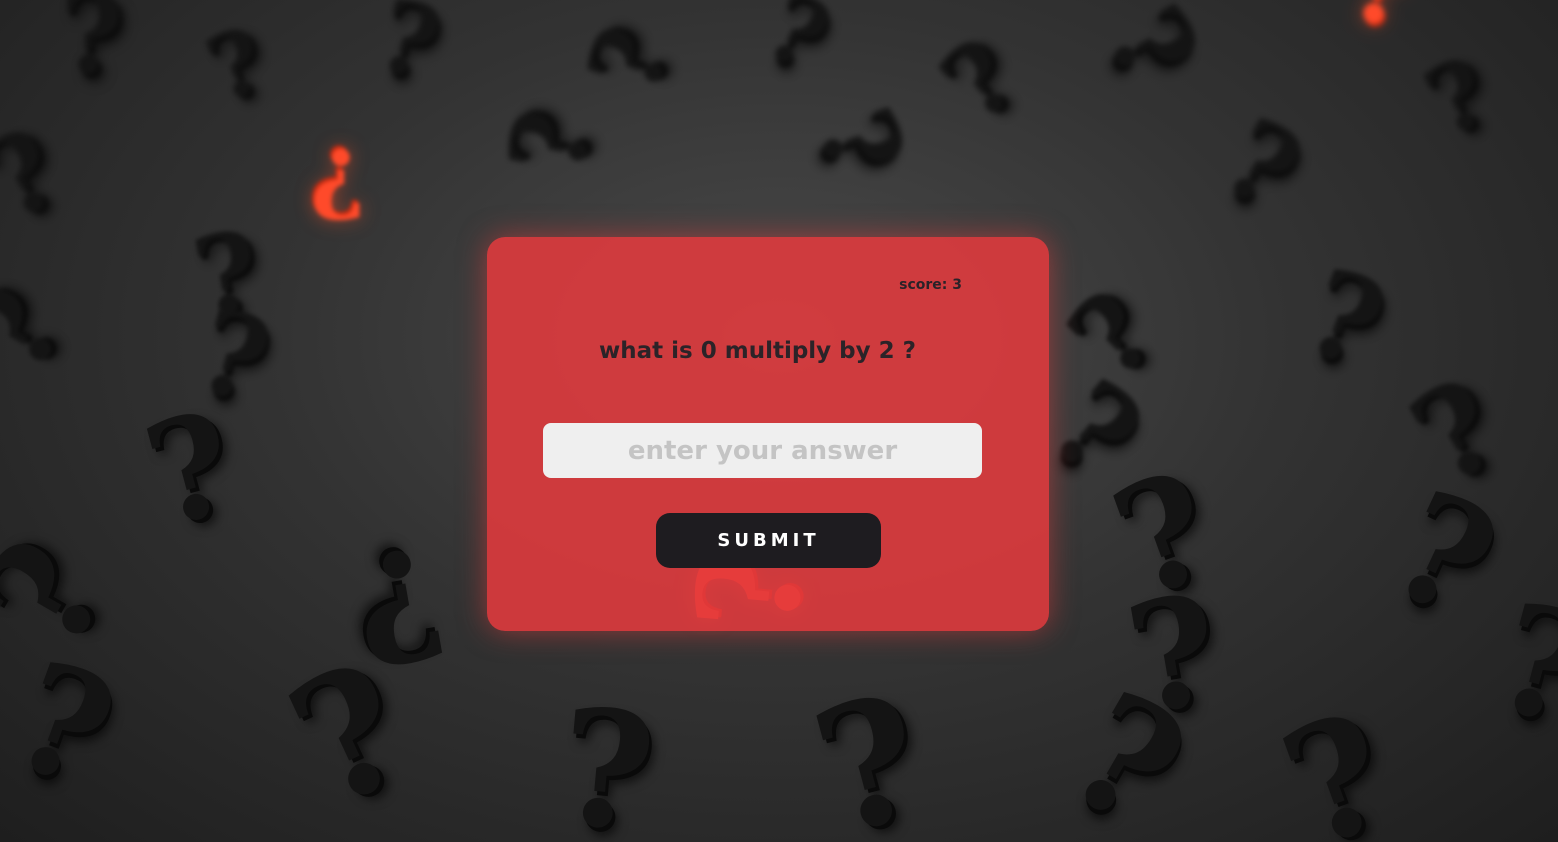 Image resolution: width=1558 pixels, height=842 pixels. What do you see at coordinates (758, 351) in the screenshot?
I see `question-text: what is 0 multiply by 2 ?` at bounding box center [758, 351].